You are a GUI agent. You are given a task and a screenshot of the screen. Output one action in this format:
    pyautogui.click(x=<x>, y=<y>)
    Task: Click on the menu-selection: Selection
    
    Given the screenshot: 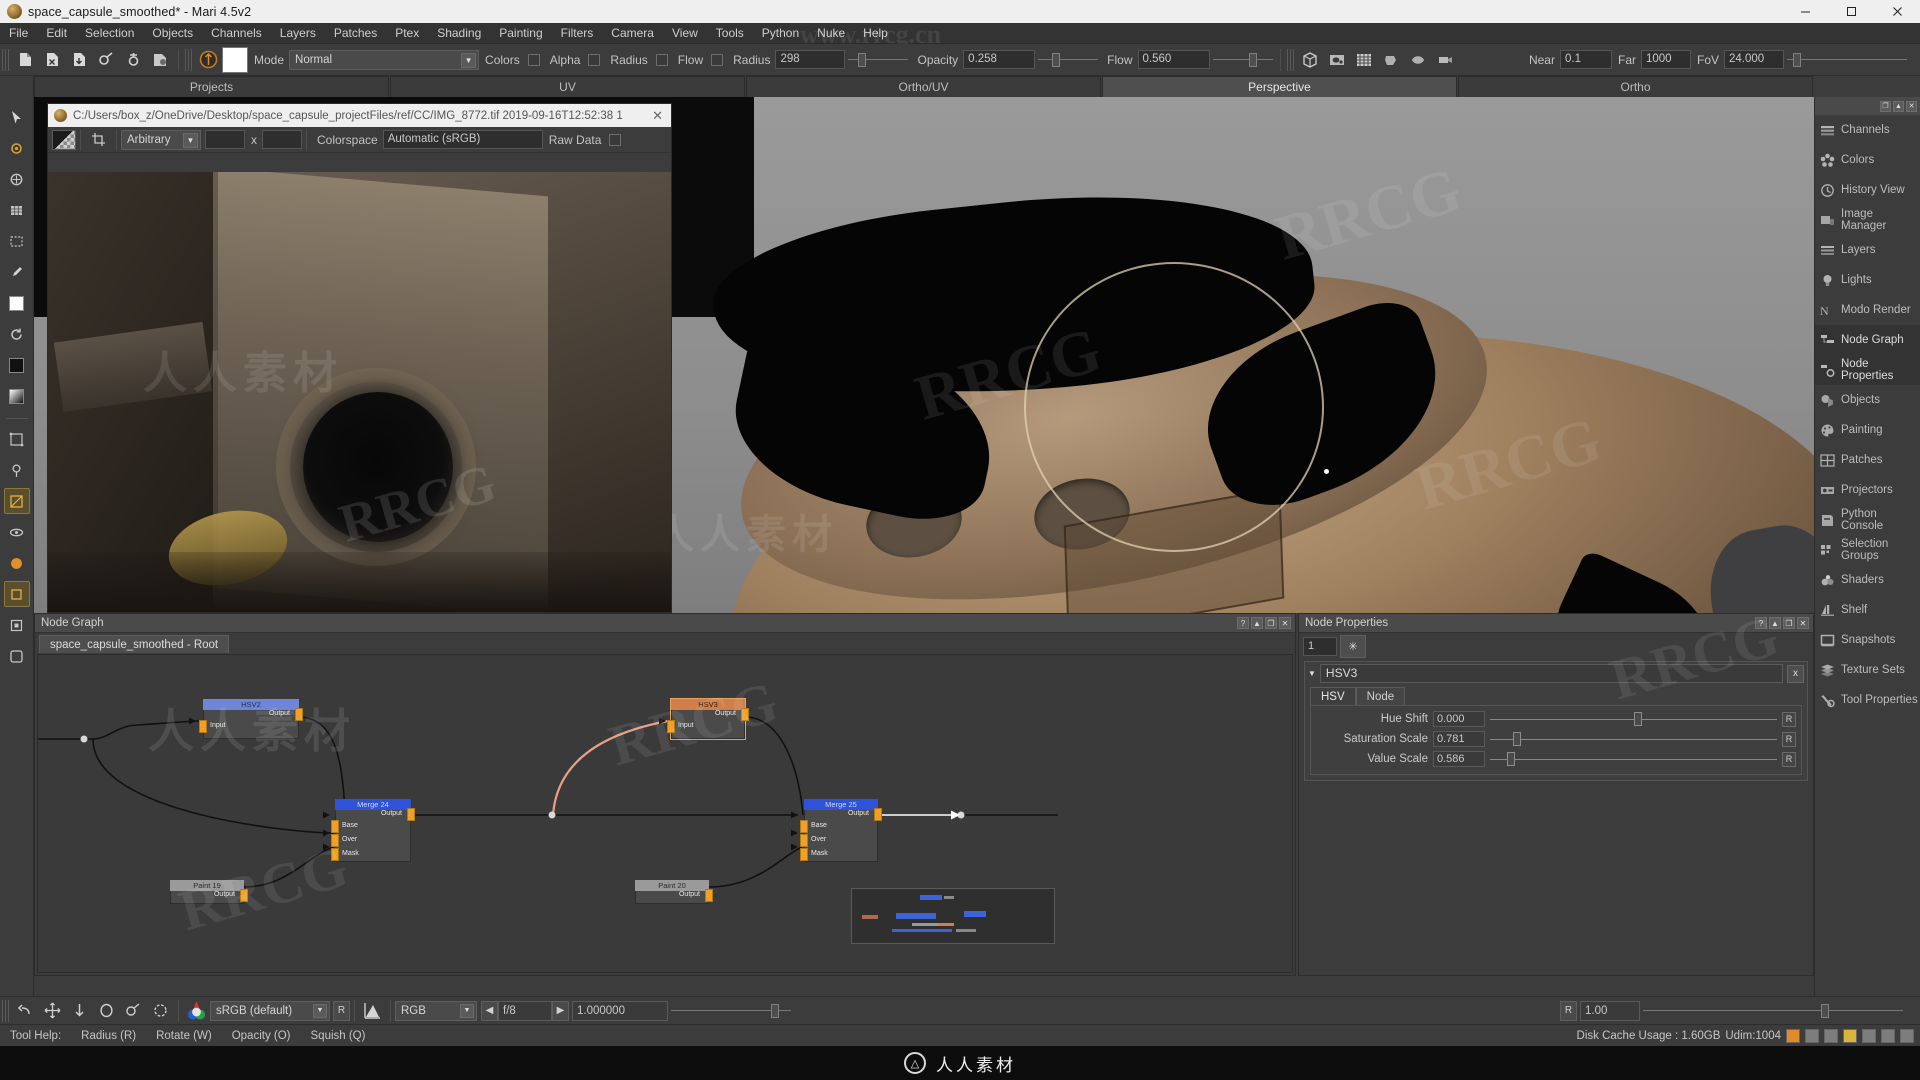 What is the action you would take?
    pyautogui.click(x=109, y=33)
    